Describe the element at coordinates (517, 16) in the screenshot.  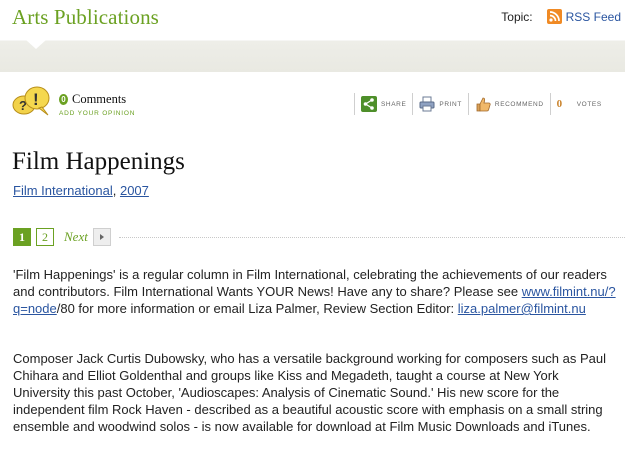
I see `topic-label: Topic:` at that location.